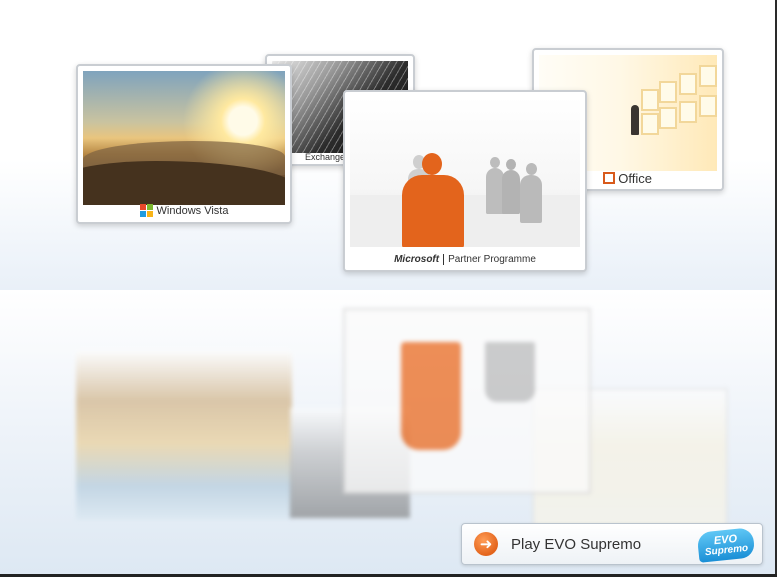 The image size is (777, 577). Describe the element at coordinates (635, 178) in the screenshot. I see `office-card-label: Office` at that location.